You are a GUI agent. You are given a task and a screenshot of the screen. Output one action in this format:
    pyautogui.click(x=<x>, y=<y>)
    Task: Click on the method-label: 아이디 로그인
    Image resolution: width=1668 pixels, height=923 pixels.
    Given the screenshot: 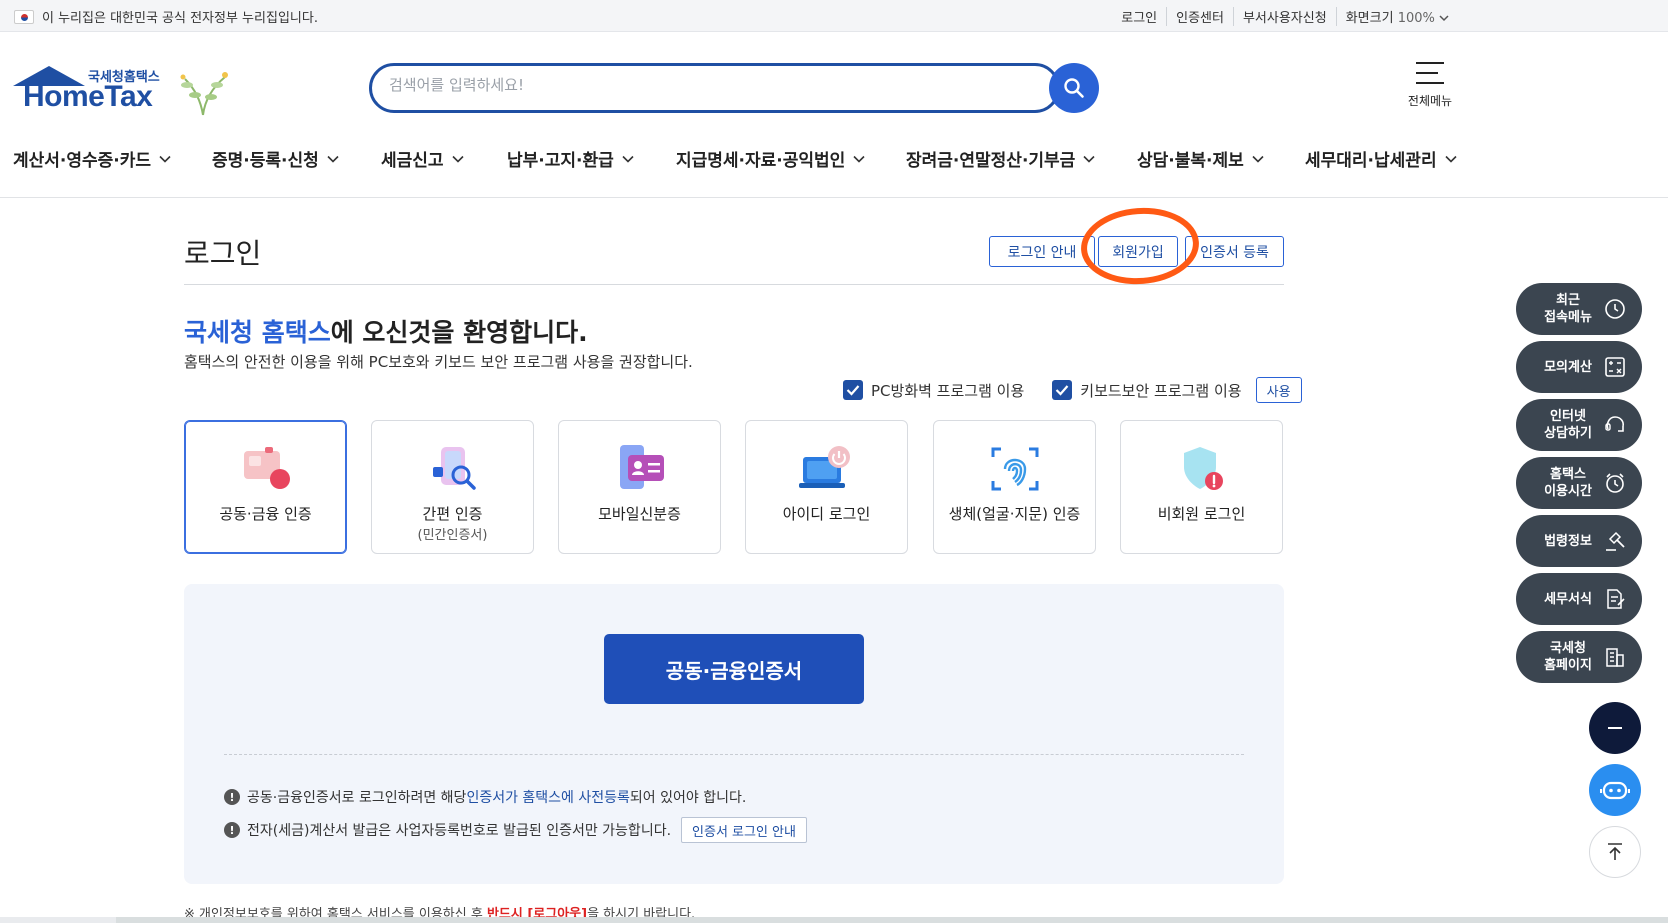 What is the action you would take?
    pyautogui.click(x=826, y=514)
    